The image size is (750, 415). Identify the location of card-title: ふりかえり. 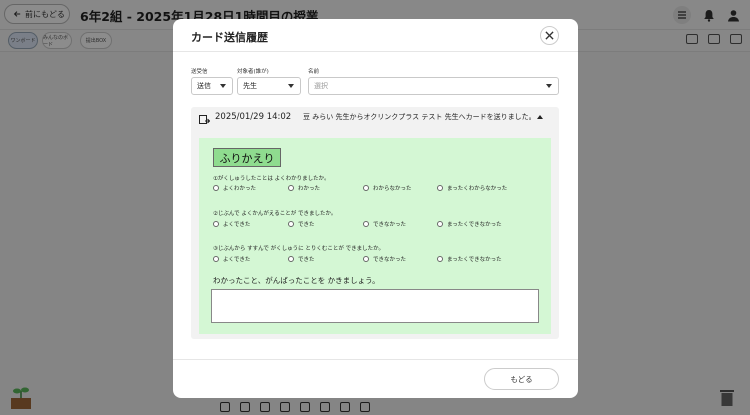
(247, 157).